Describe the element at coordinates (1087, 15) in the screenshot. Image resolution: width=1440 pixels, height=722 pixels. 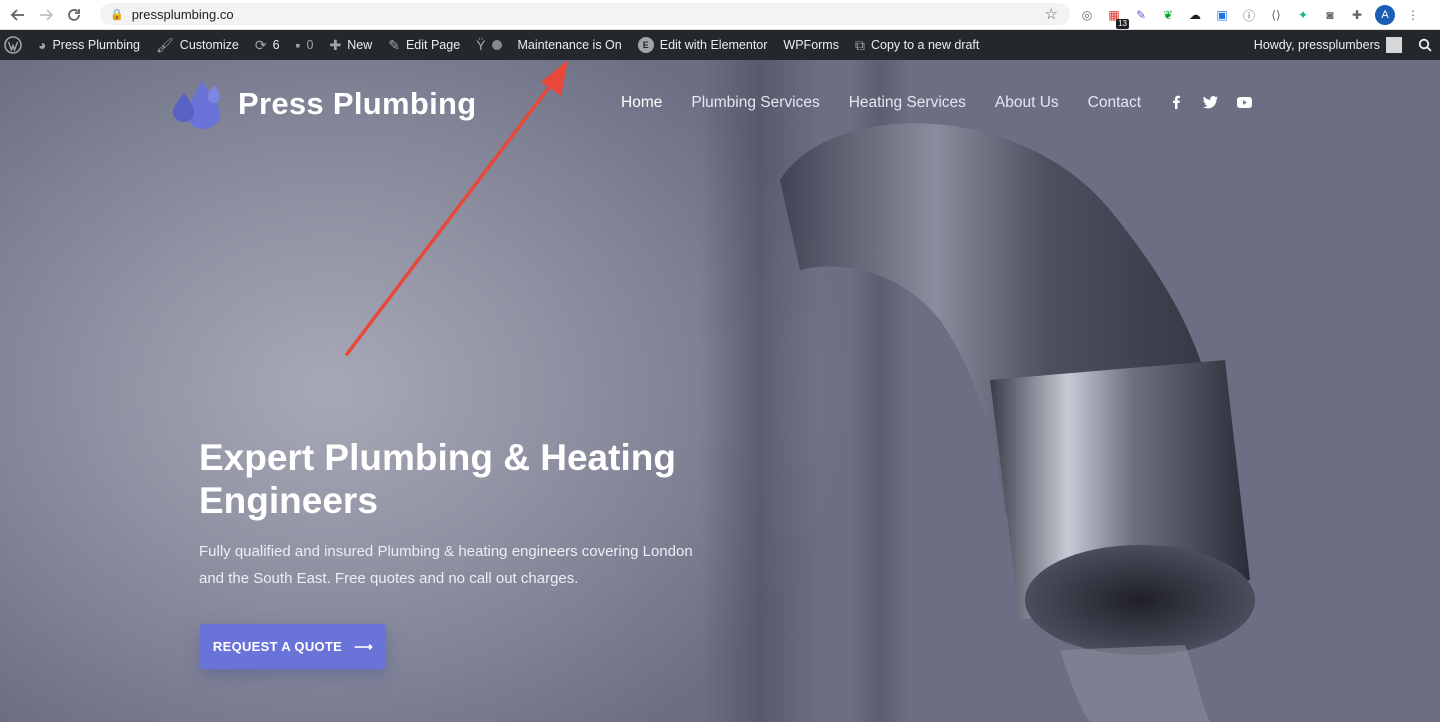
I see `extension-icon: ◎` at that location.